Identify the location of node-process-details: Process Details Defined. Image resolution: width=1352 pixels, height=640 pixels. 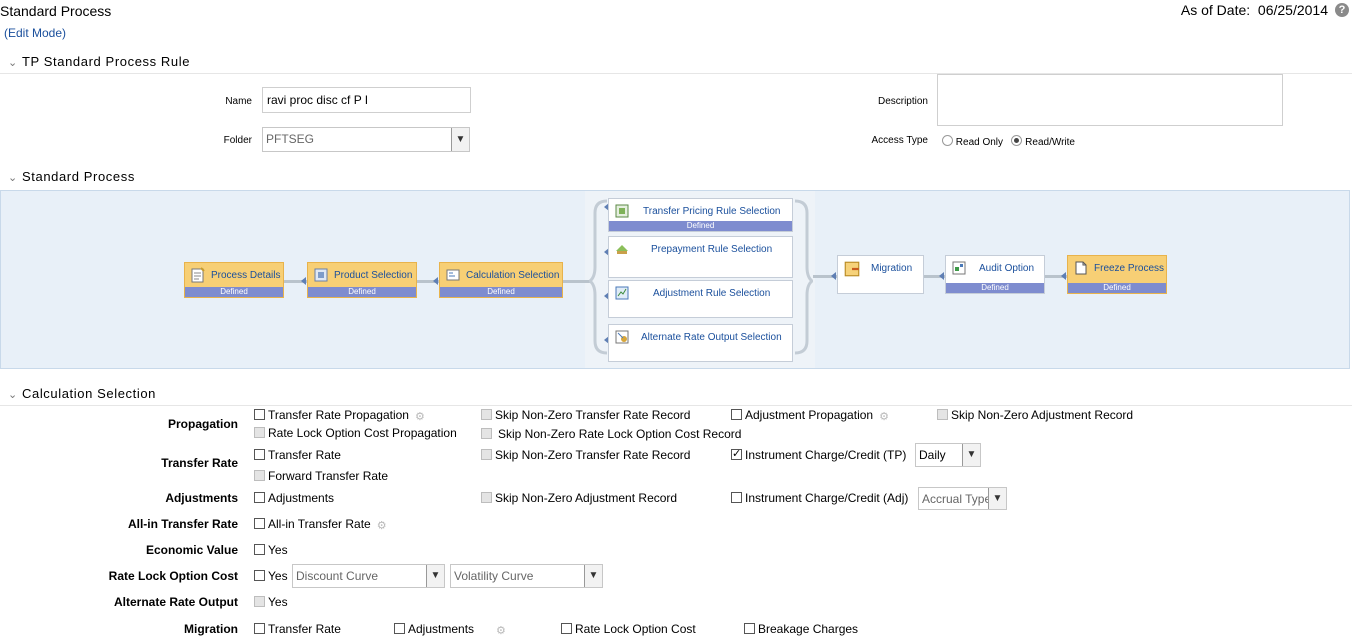
(234, 280).